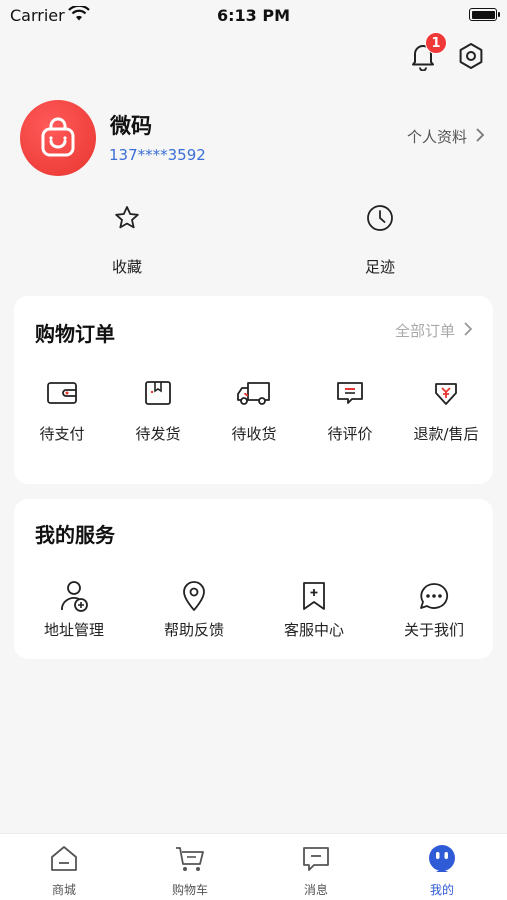  What do you see at coordinates (314, 596) in the screenshot?
I see `bookmark-plus-icon` at bounding box center [314, 596].